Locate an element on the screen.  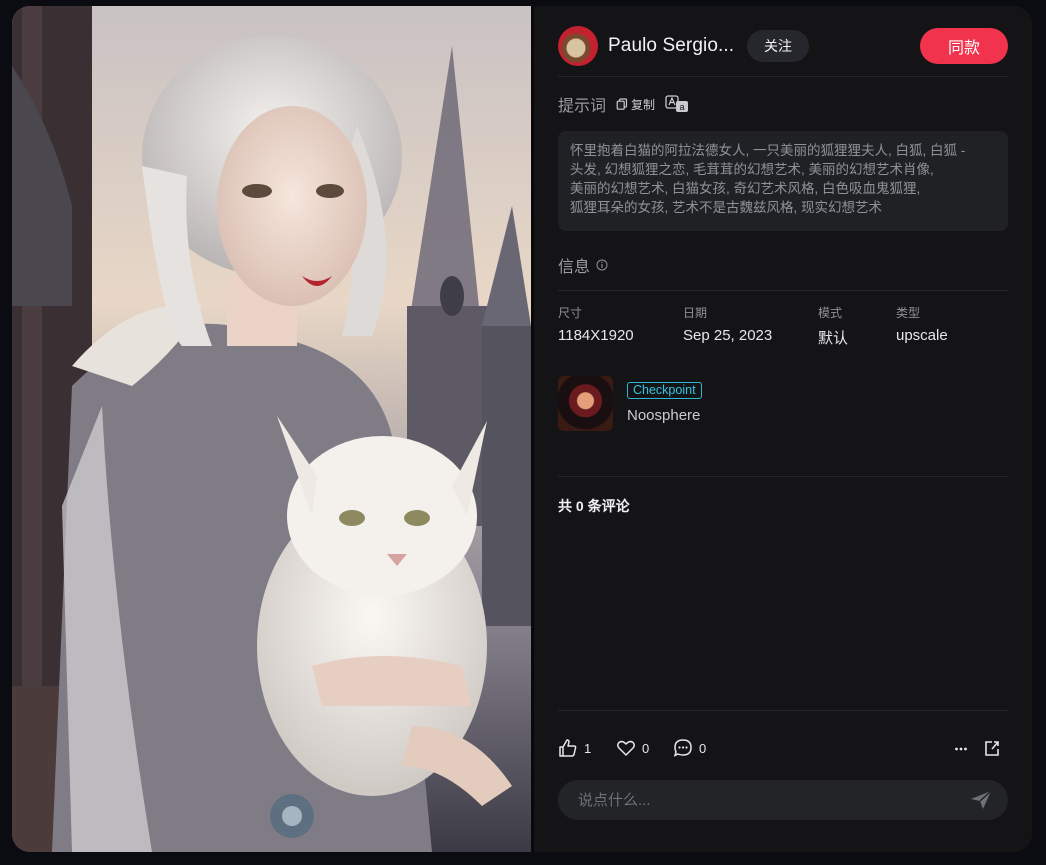
copy-icon is located at coordinates (622, 104).